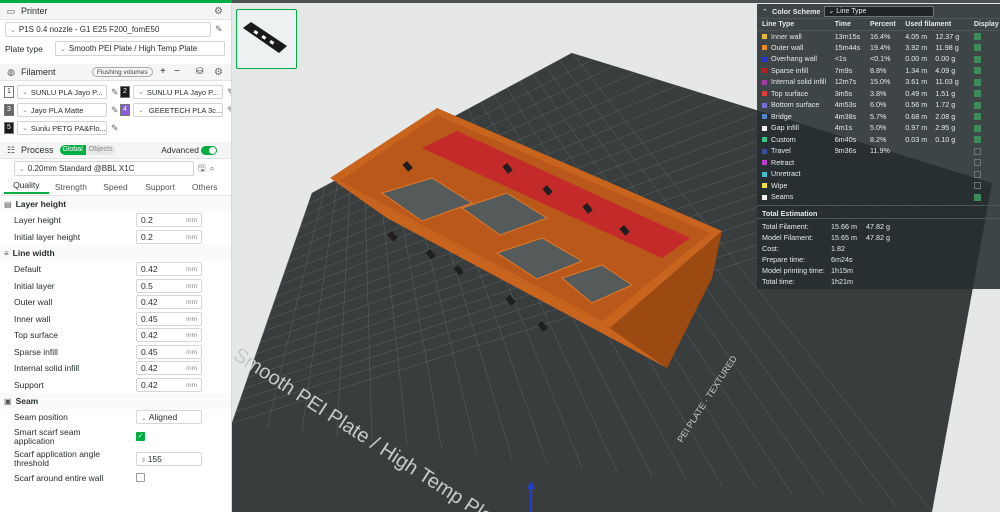  What do you see at coordinates (177, 71) in the screenshot?
I see `remove-filament-icon: −` at bounding box center [177, 71].